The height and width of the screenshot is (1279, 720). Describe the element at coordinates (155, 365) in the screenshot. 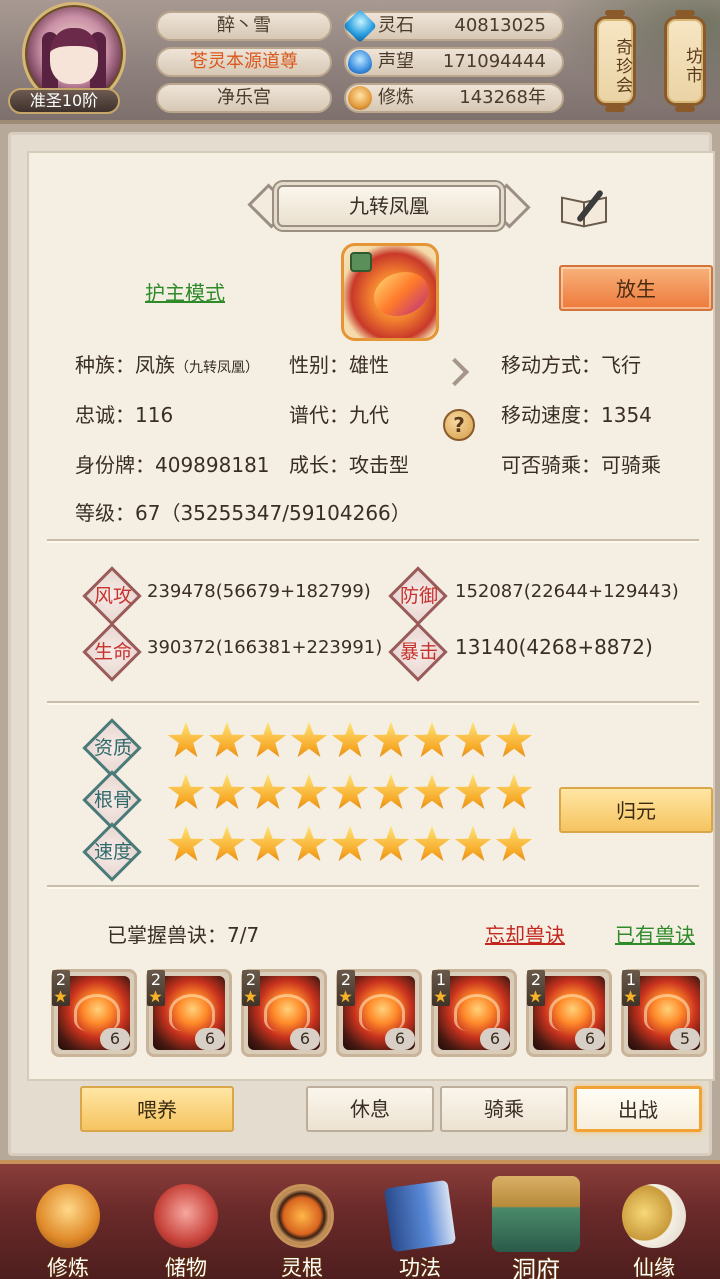

I see `race-value: 凤族` at that location.